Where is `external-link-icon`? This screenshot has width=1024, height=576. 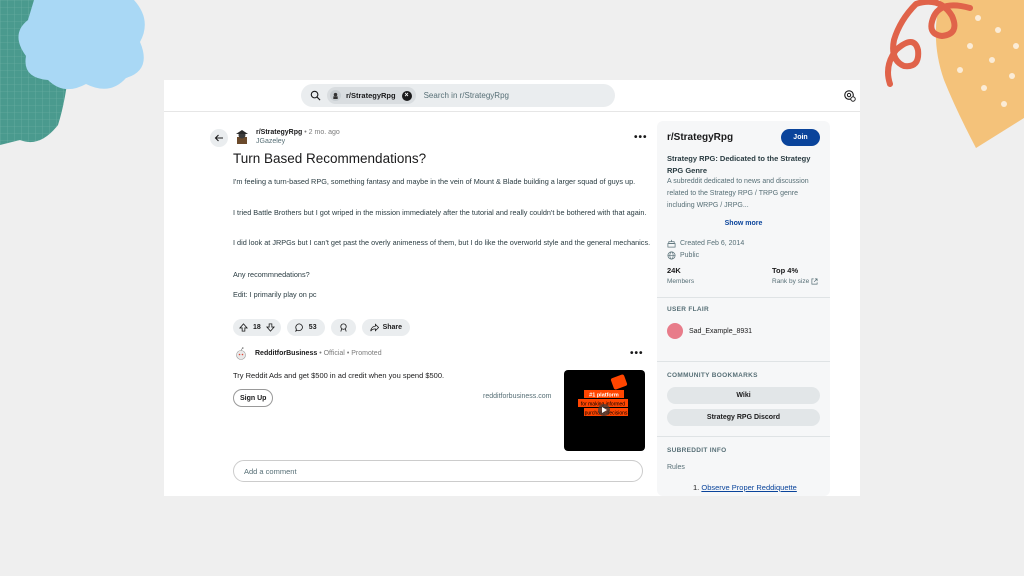
external-link-icon is located at coordinates (814, 281).